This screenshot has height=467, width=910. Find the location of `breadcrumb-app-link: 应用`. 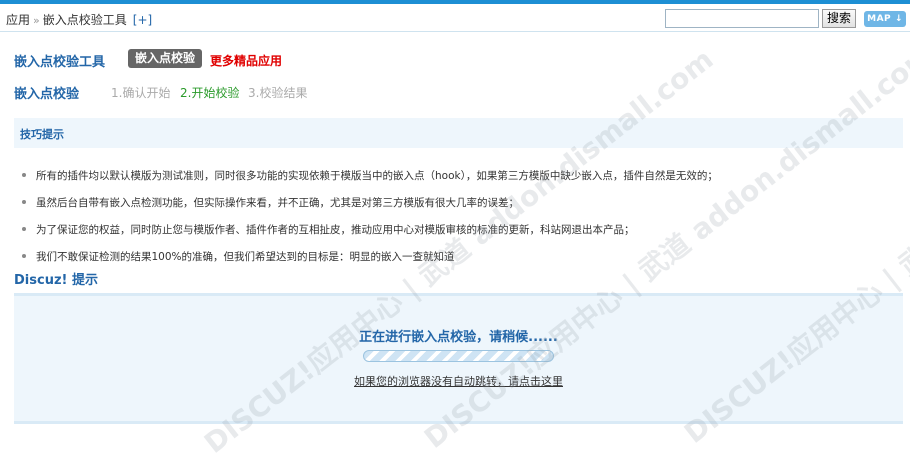

breadcrumb-app-link: 应用 is located at coordinates (18, 20).